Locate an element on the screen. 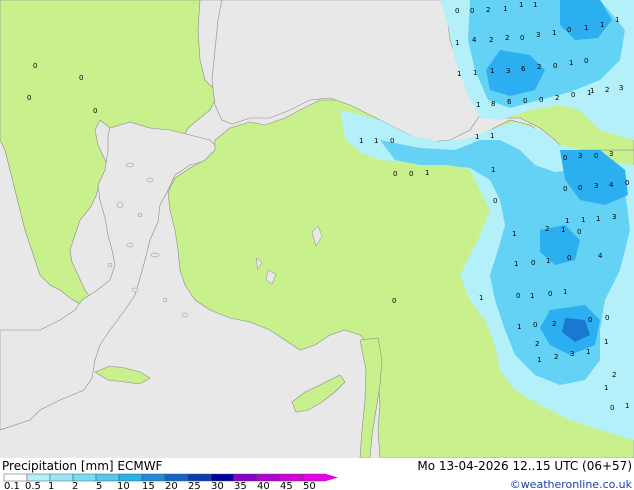 Image resolution: width=634 pixels, height=490 pixels. scale-label: 25 is located at coordinates (194, 485).